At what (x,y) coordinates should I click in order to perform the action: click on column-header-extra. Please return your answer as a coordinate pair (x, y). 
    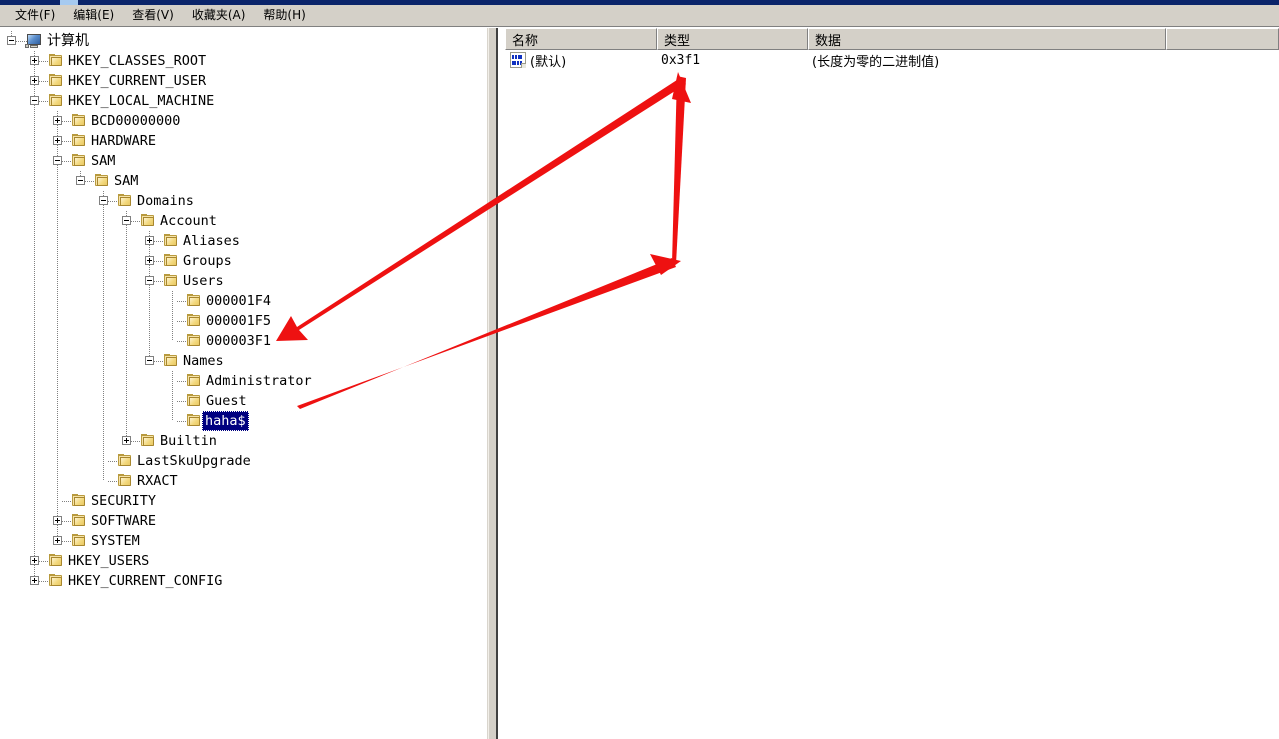
    Looking at the image, I should click on (1222, 39).